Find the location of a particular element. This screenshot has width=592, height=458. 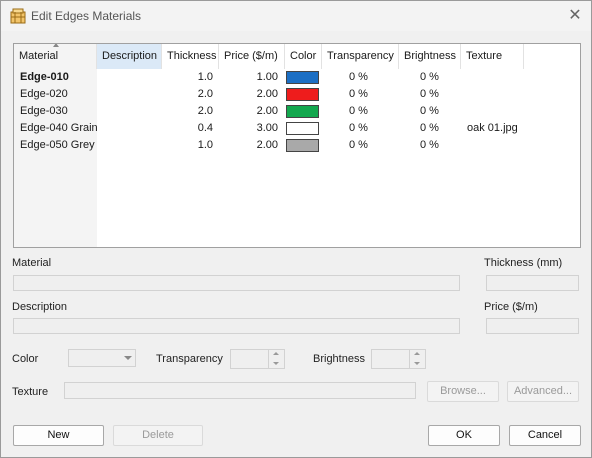

close-icon: ✕ is located at coordinates (575, 15).